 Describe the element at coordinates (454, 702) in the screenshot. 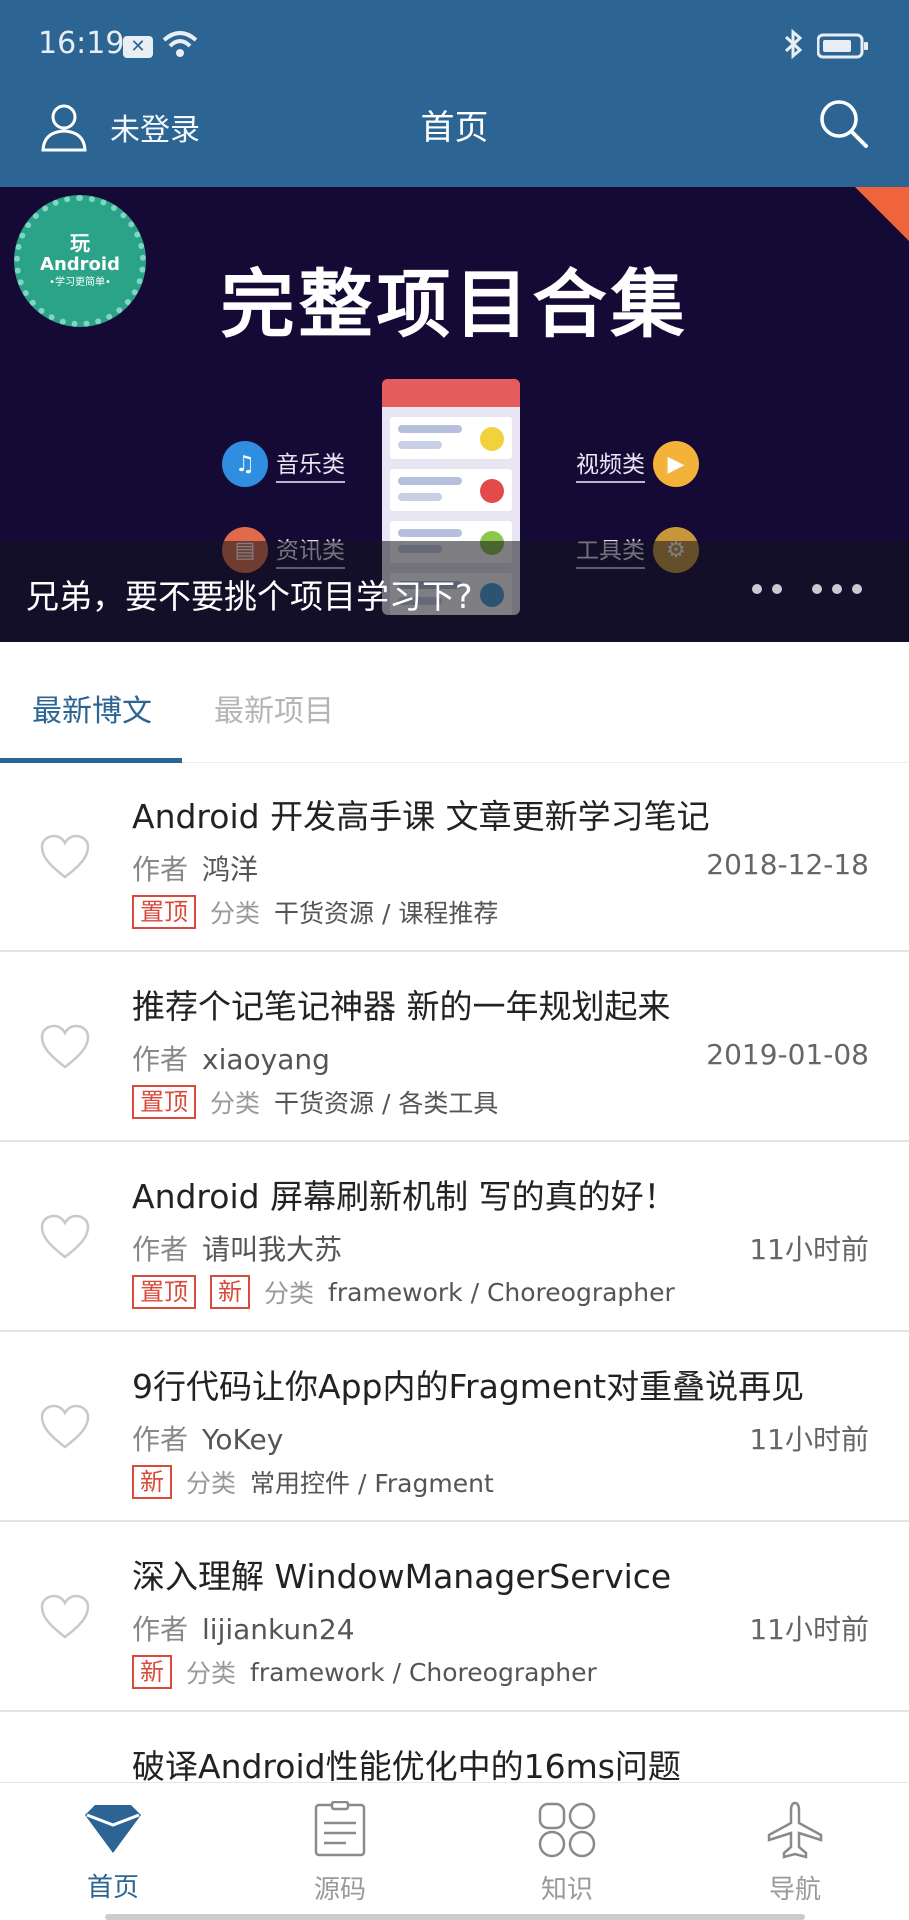

I see `content-tabs: 最新博文 最新项目` at that location.